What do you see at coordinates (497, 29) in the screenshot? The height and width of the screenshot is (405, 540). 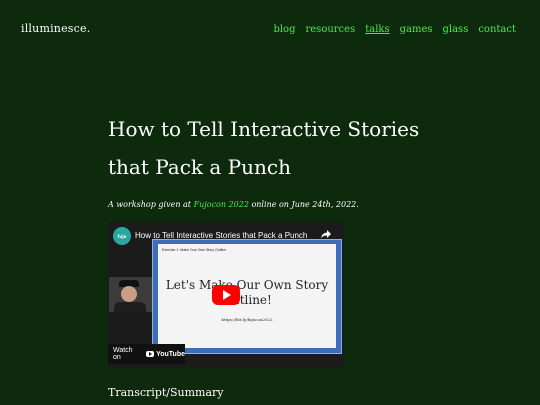 I see `nav-contact: contact` at bounding box center [497, 29].